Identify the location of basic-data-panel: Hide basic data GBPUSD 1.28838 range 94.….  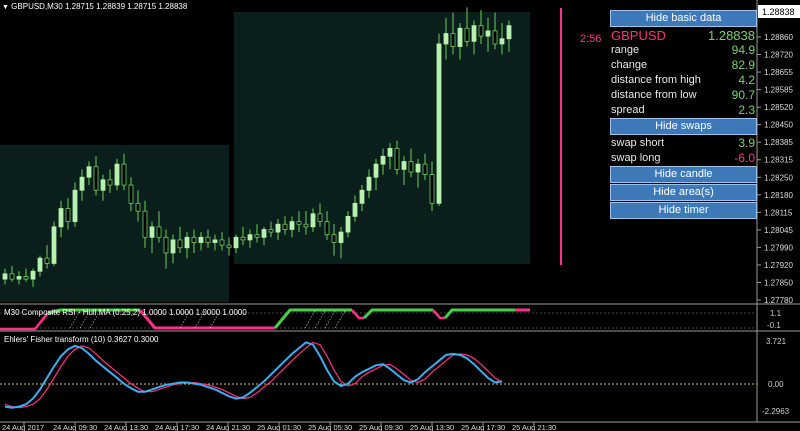
(683, 115).